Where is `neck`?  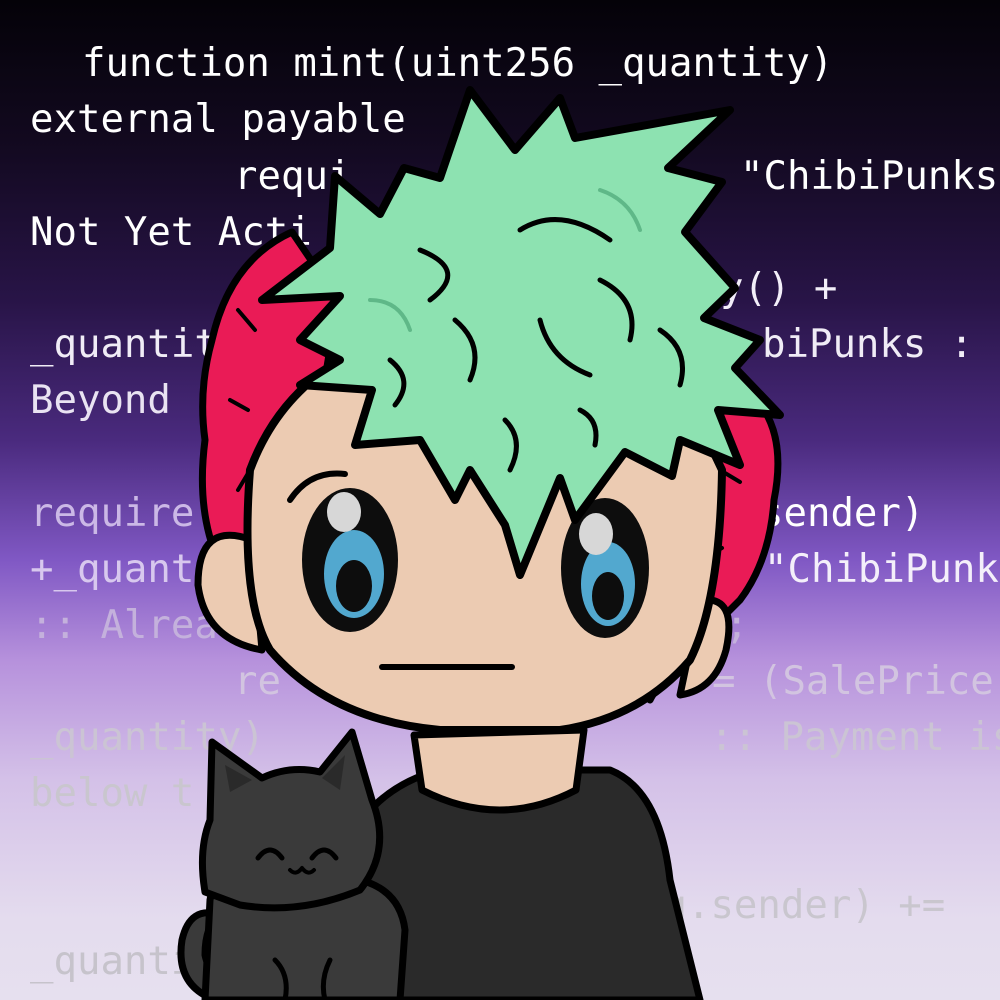 neck is located at coordinates (499, 770).